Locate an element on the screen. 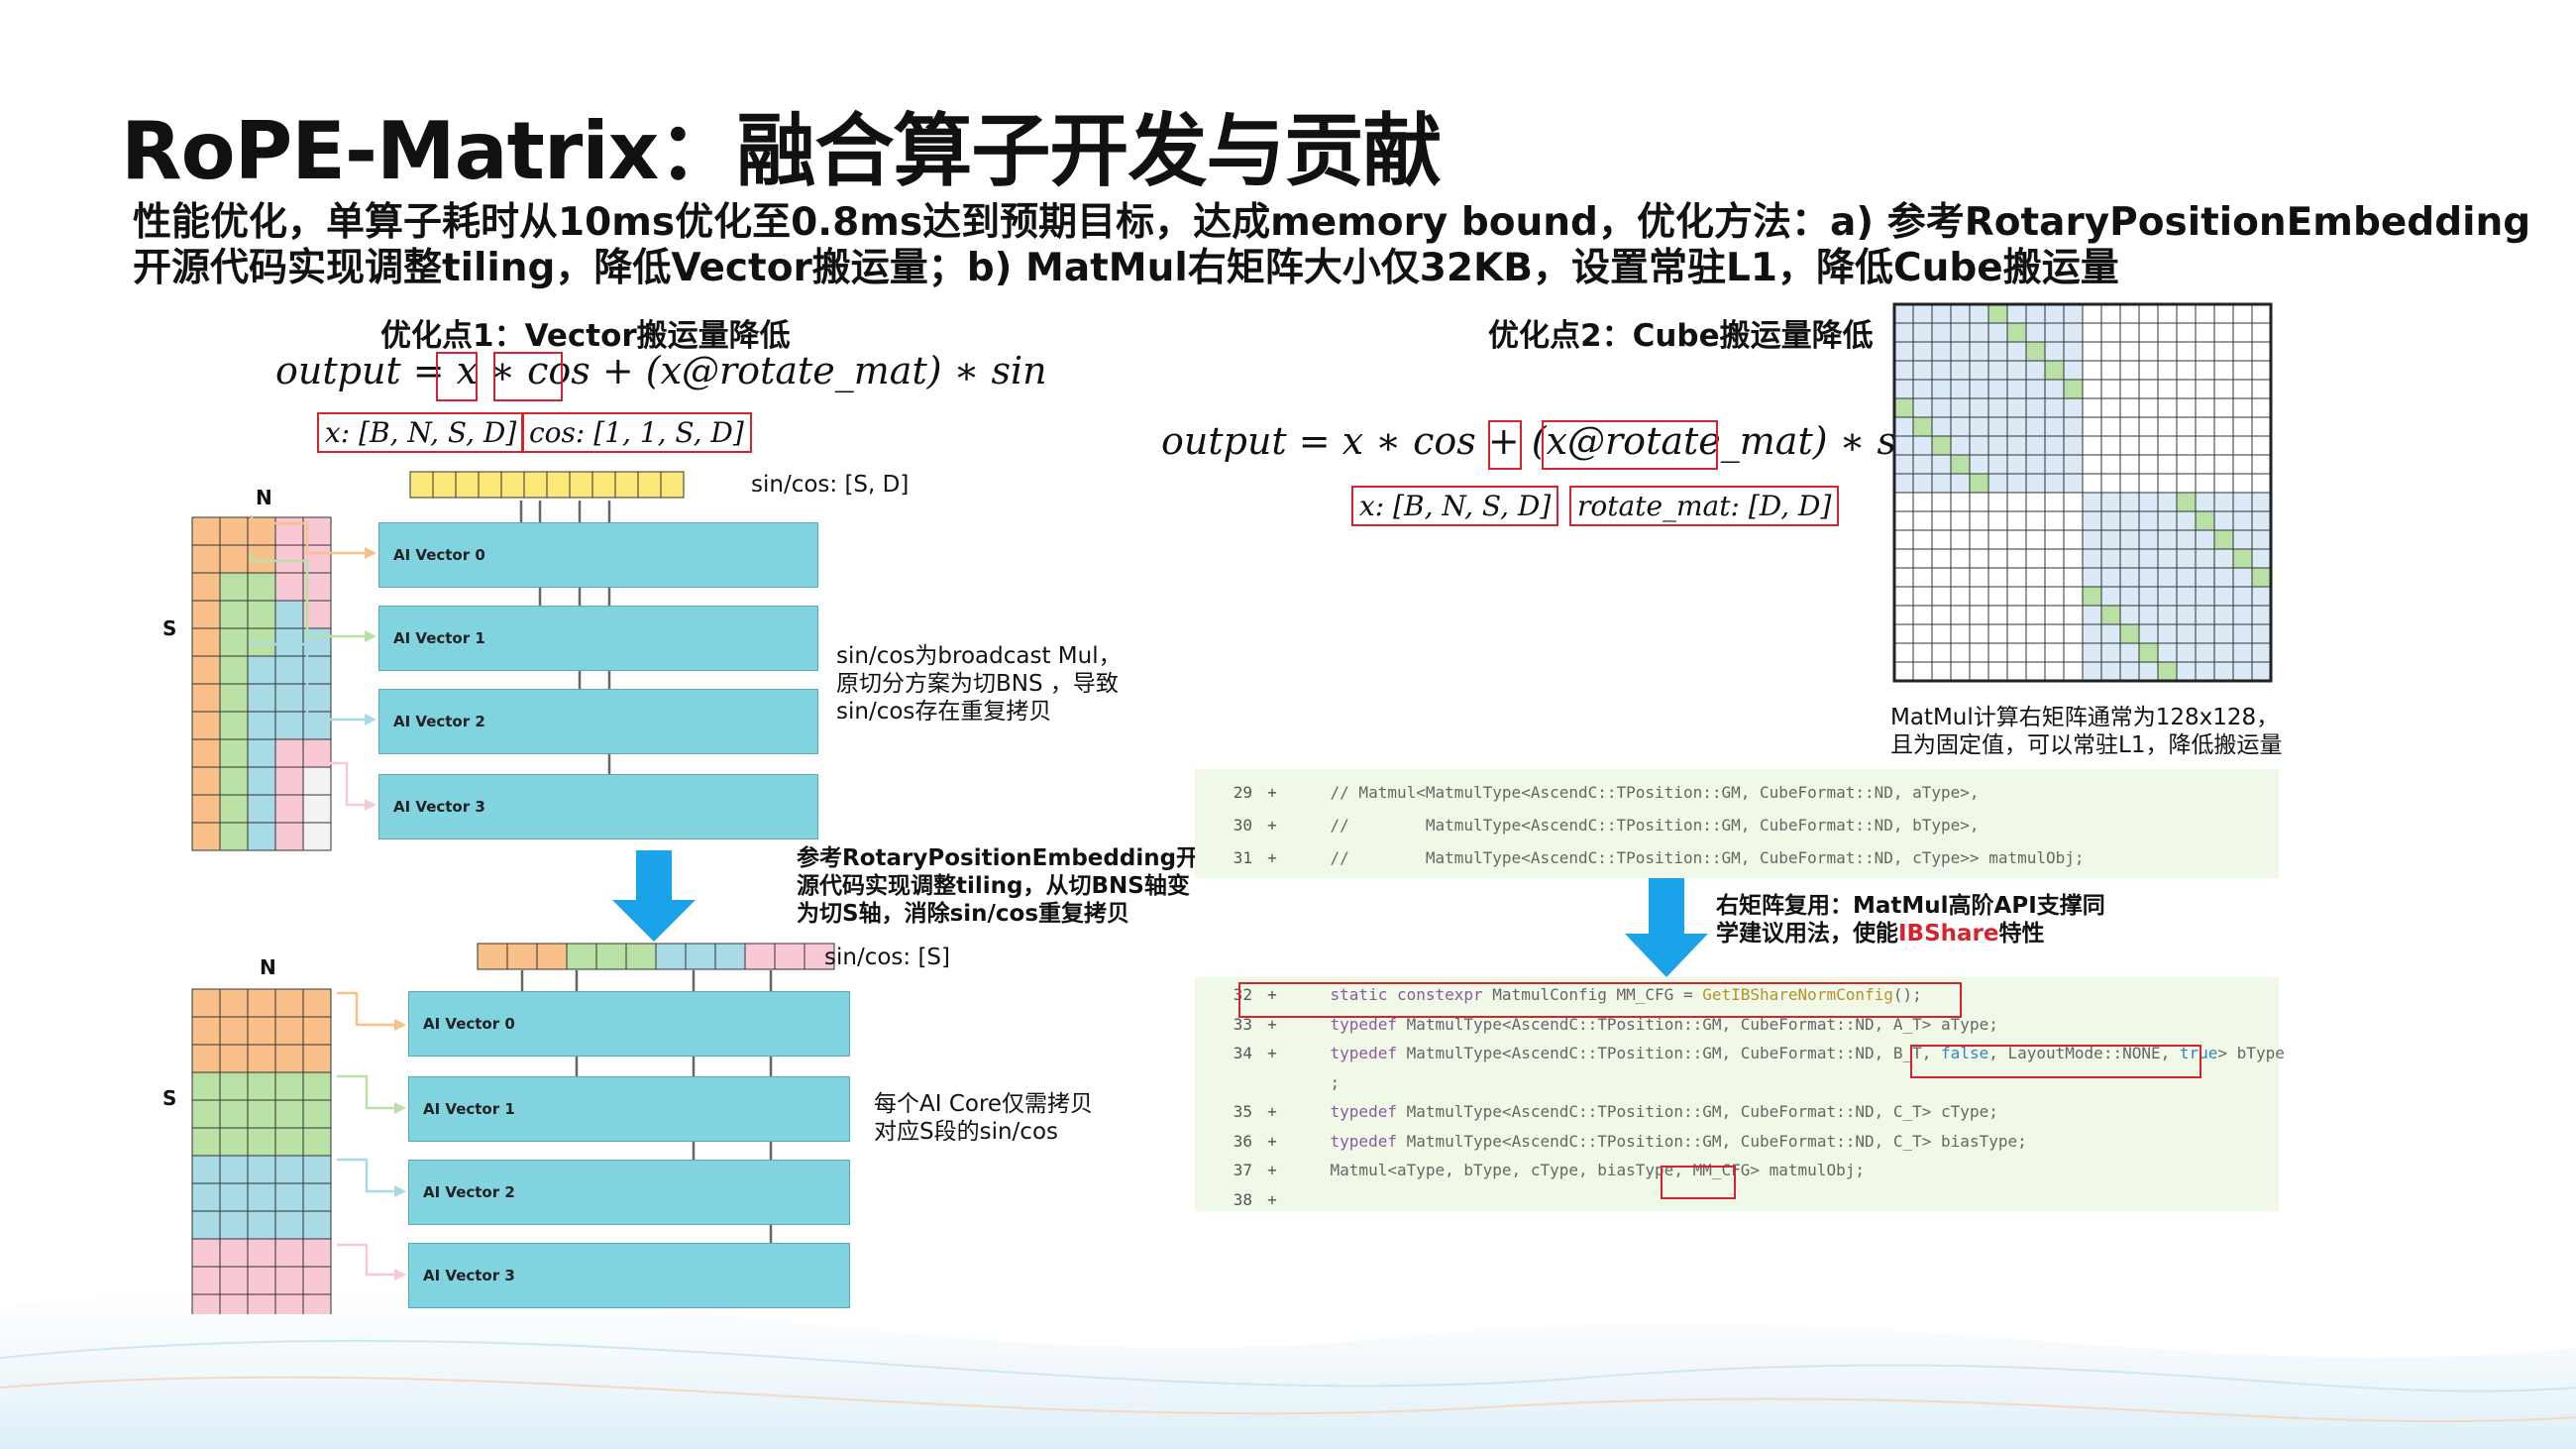 The width and height of the screenshot is (2576, 1449). shape-rotate-mat-label: rotate_mat: [D, D] is located at coordinates (1704, 506).